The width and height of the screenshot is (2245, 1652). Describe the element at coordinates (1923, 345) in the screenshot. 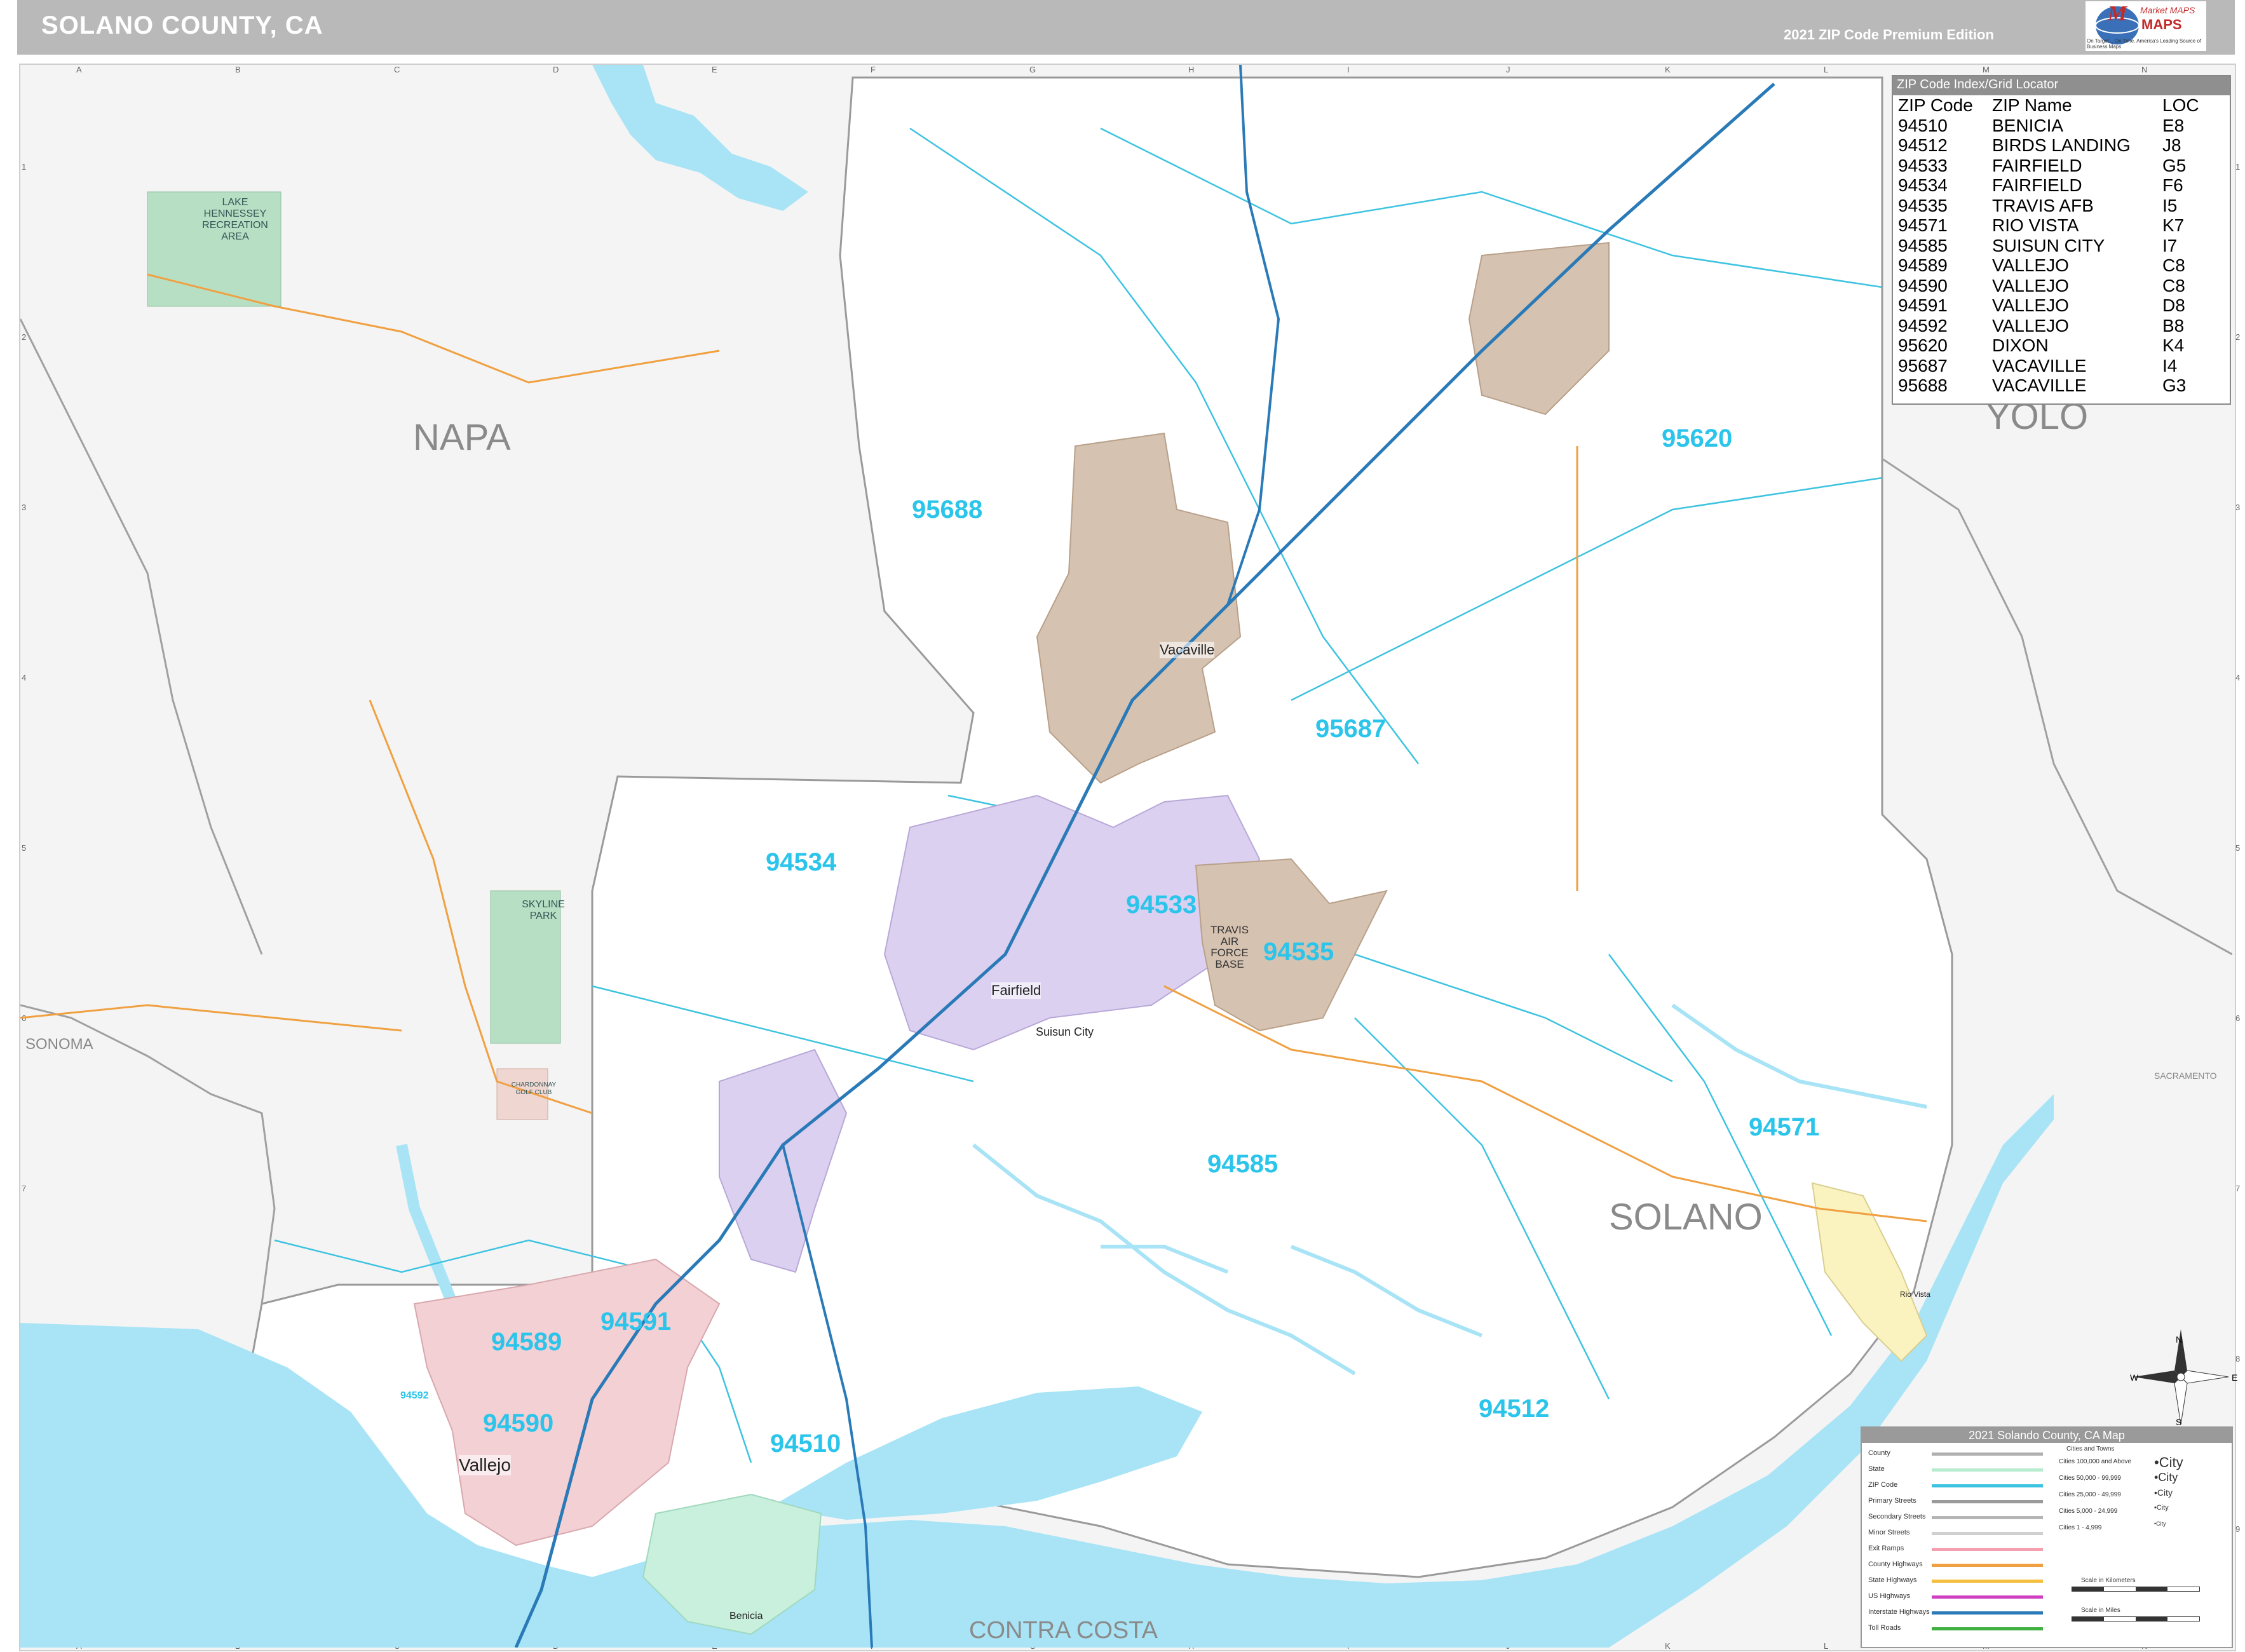

I see `zip-index-cell: 95620` at that location.